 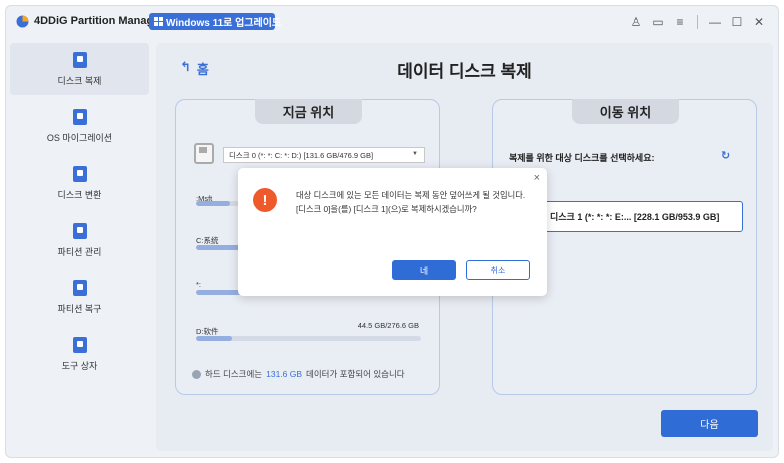 I want to click on confirm-button: 네, so click(x=424, y=270).